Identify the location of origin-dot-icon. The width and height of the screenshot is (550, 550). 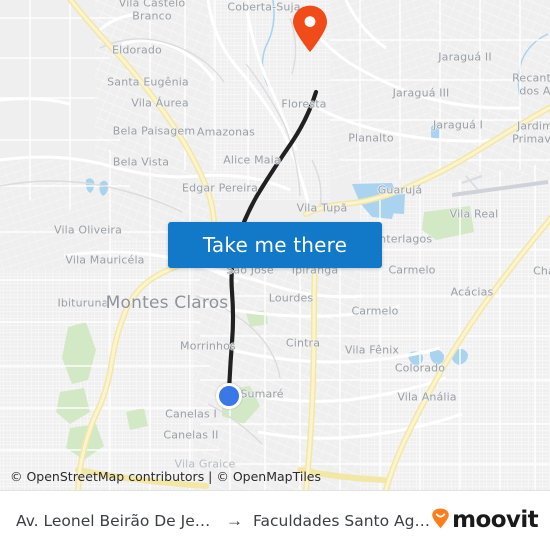
(229, 396).